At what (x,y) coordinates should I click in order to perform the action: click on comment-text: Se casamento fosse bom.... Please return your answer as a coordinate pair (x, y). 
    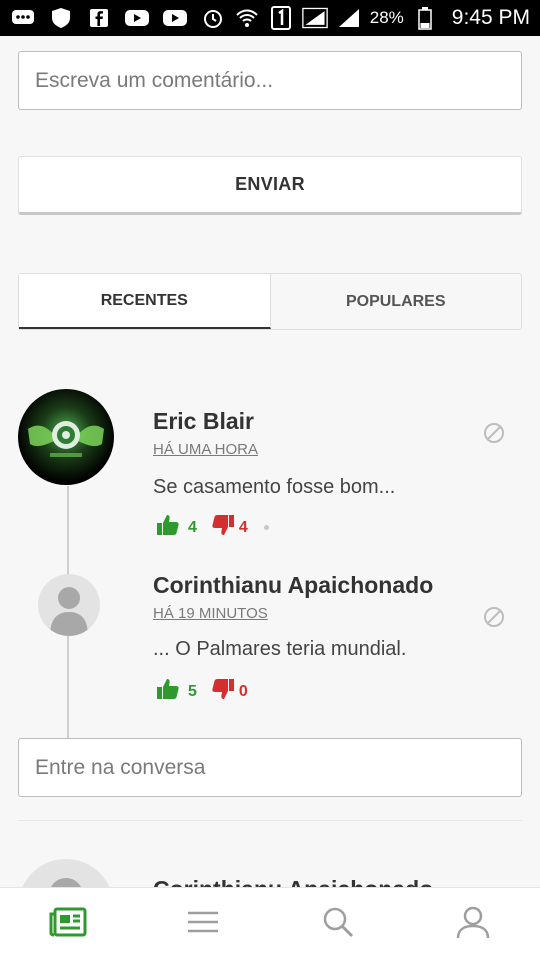
    Looking at the image, I should click on (274, 487).